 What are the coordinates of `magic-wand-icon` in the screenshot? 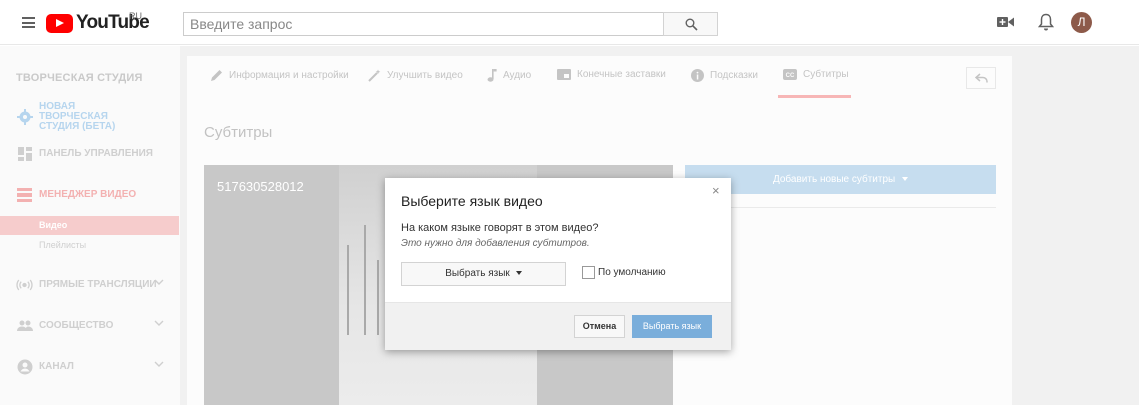 It's located at (374, 75).